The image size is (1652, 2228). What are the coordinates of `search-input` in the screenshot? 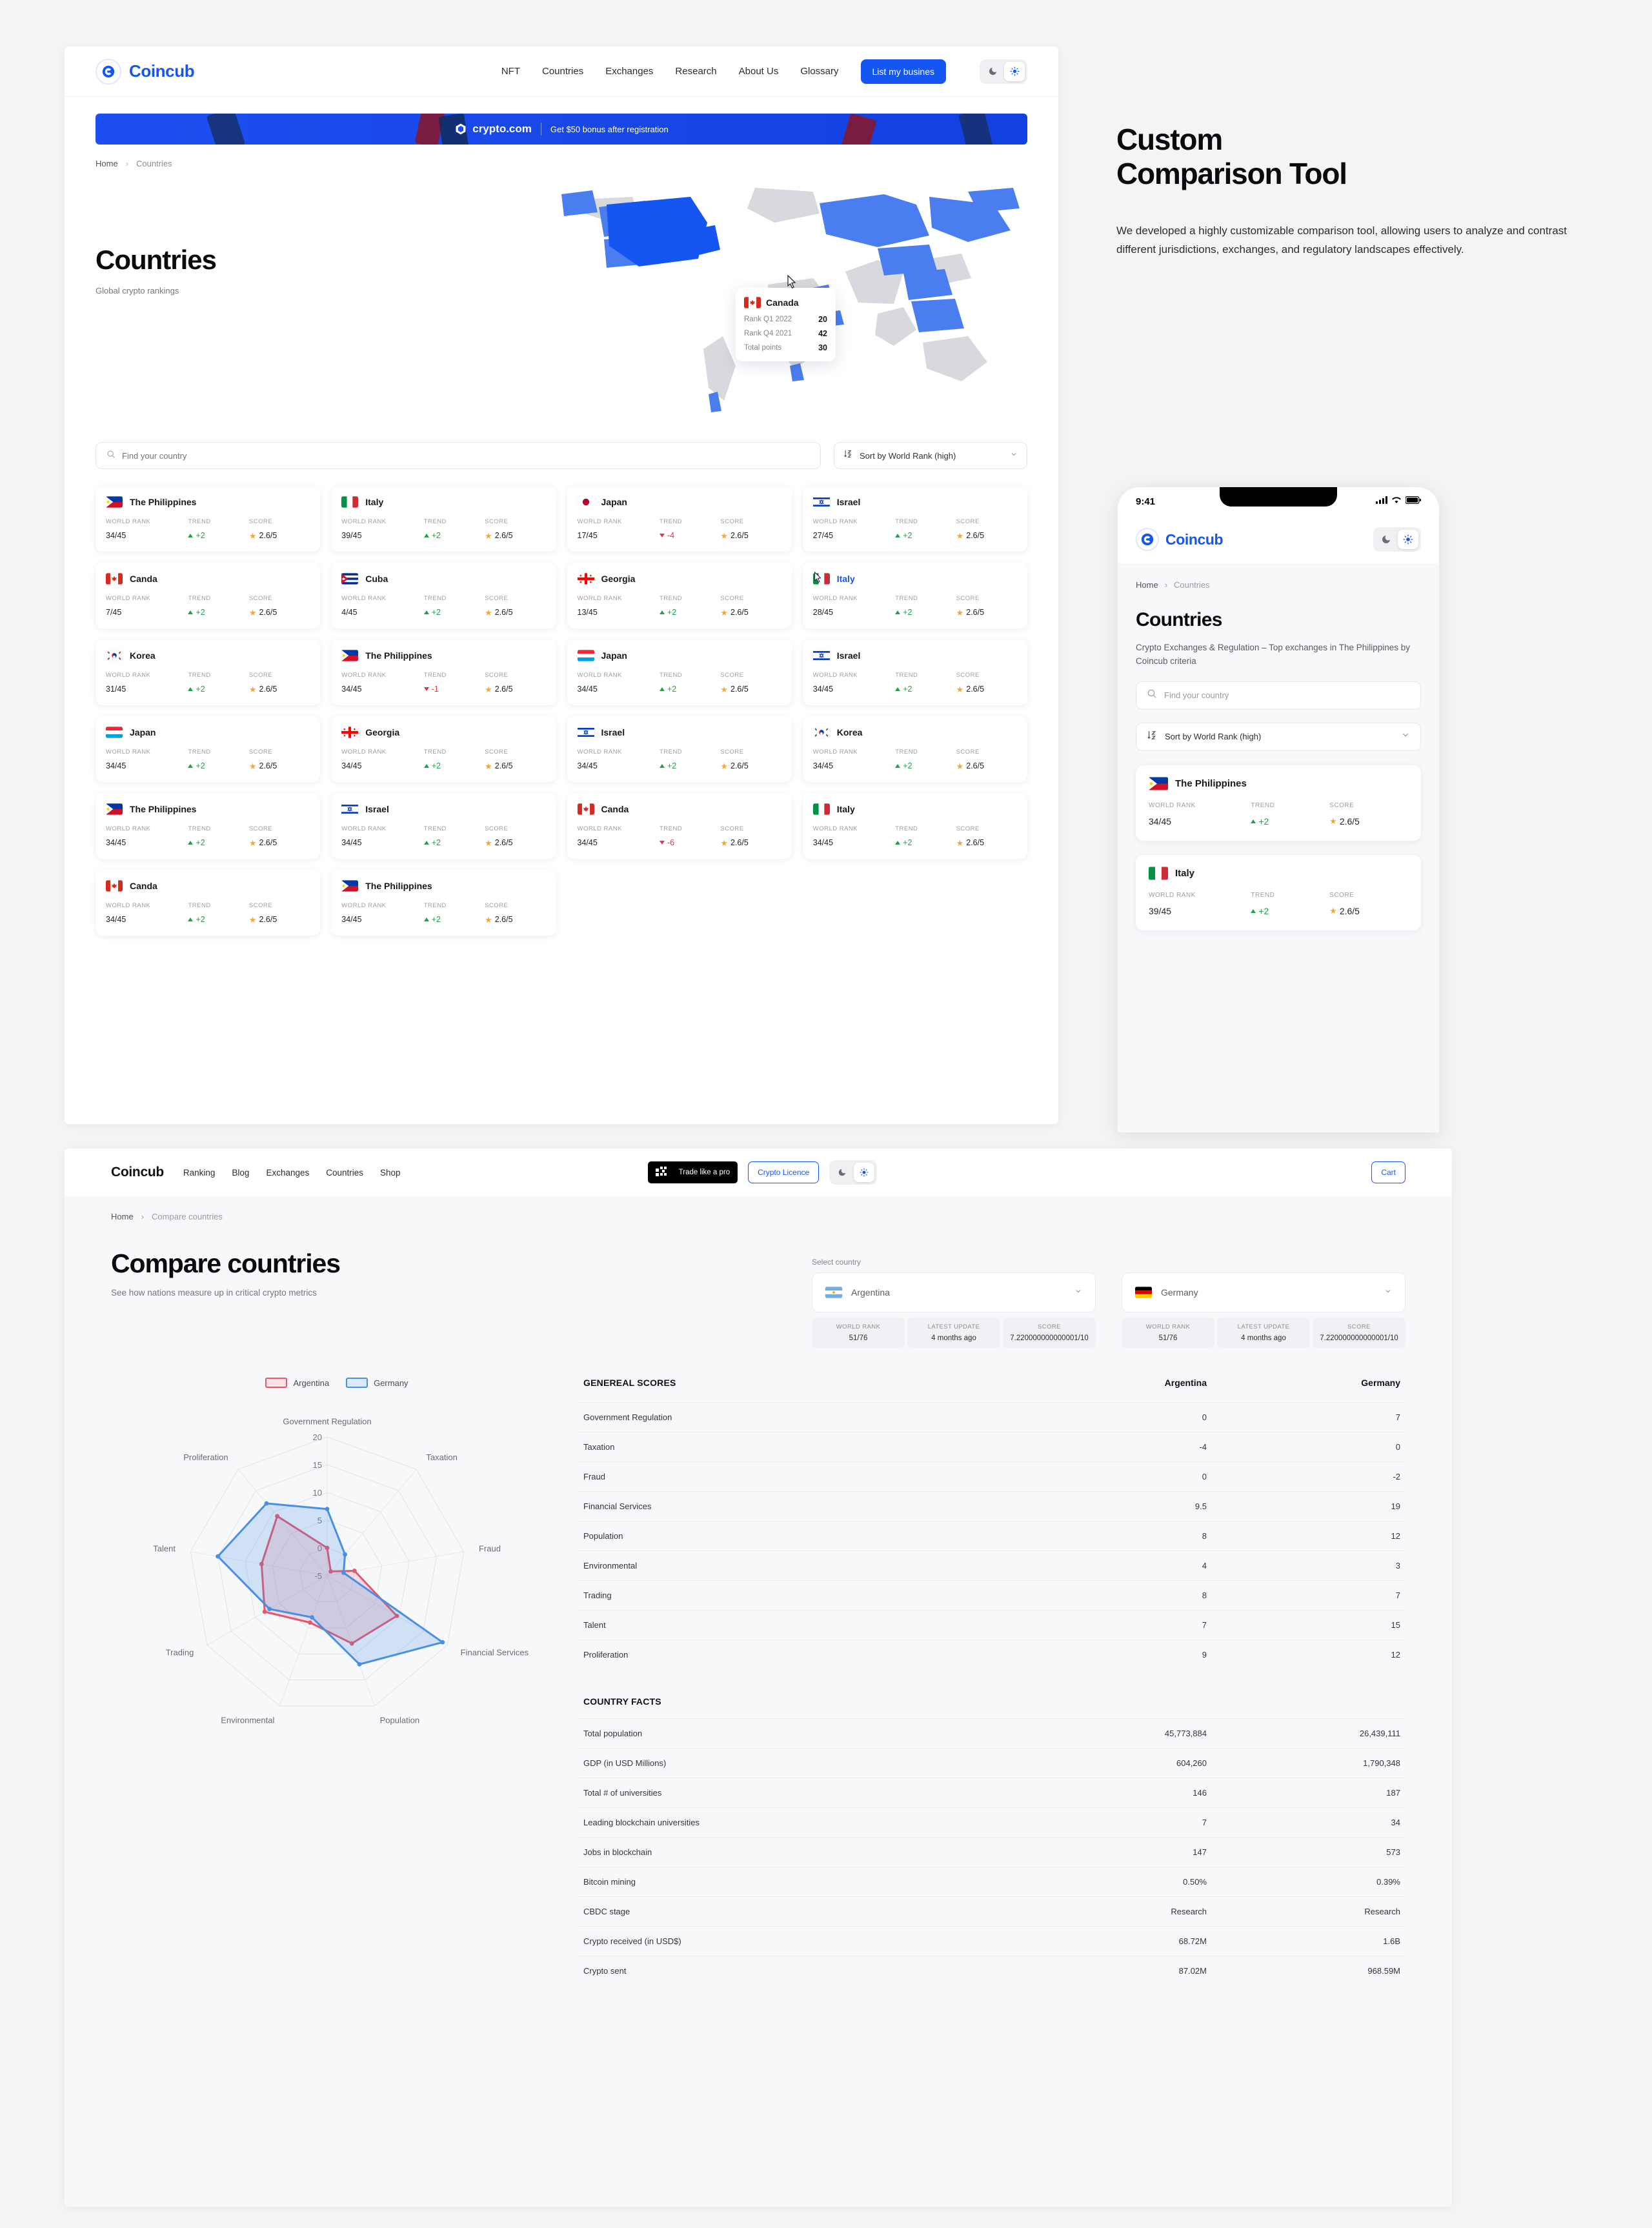 It's located at (466, 456).